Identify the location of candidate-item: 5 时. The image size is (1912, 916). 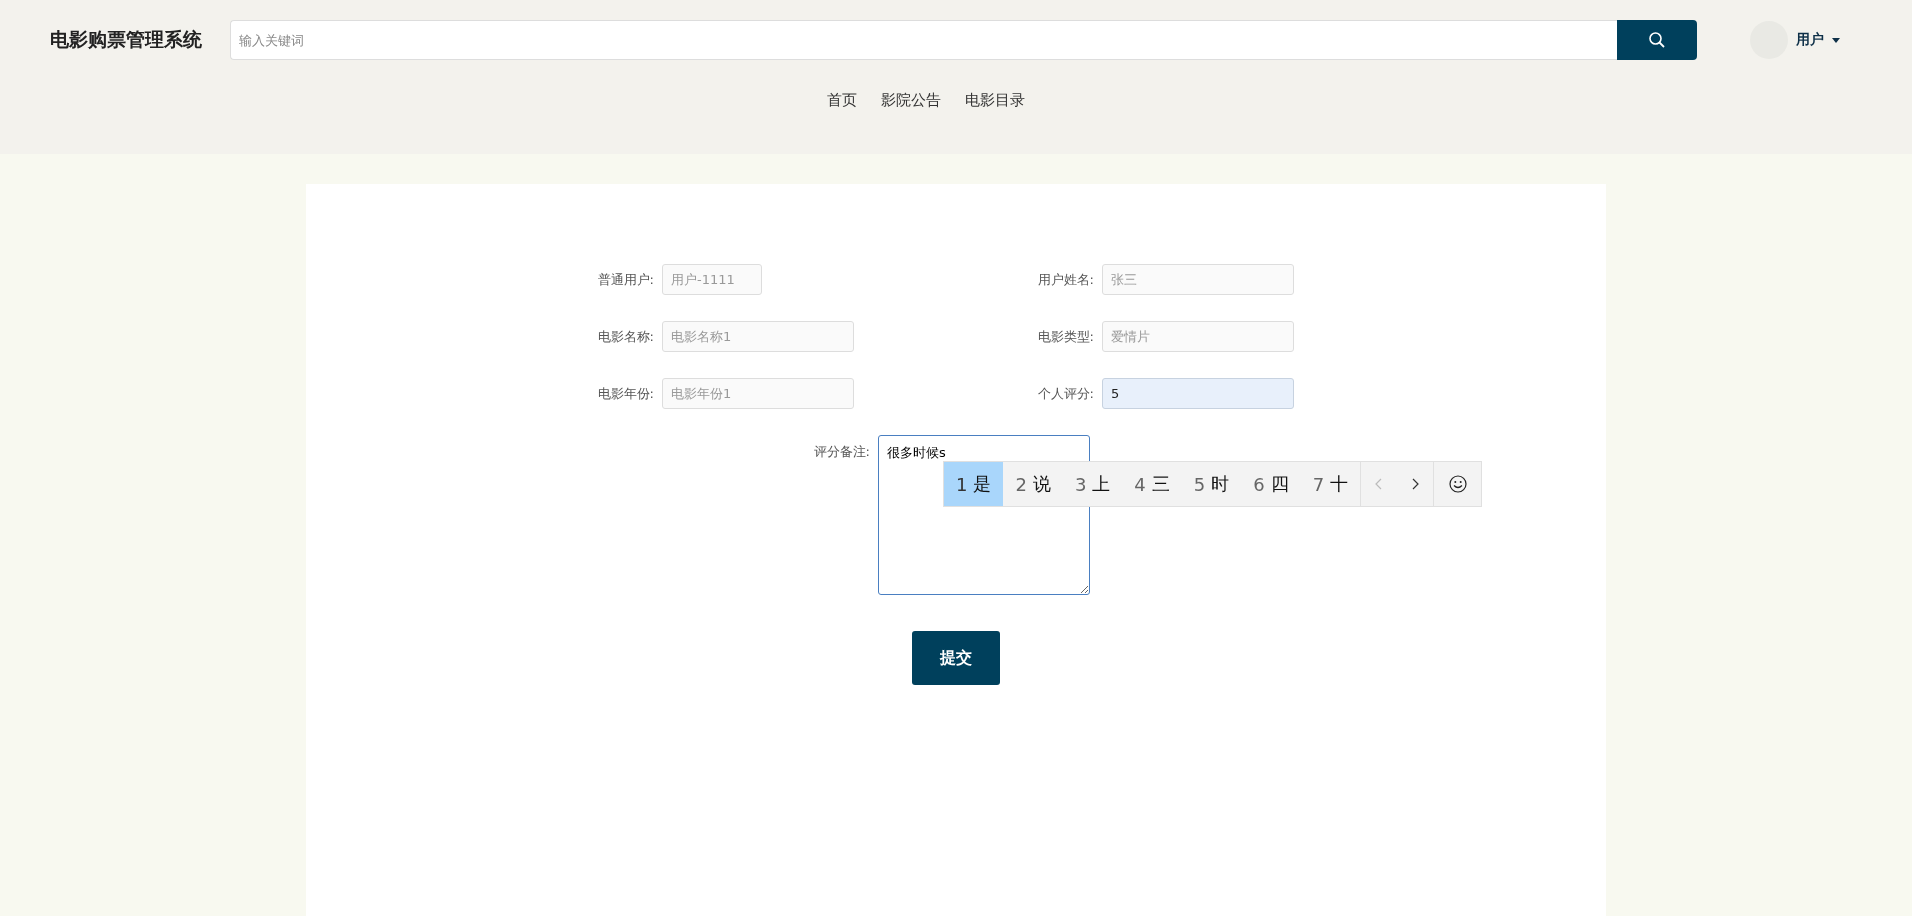
(1211, 484).